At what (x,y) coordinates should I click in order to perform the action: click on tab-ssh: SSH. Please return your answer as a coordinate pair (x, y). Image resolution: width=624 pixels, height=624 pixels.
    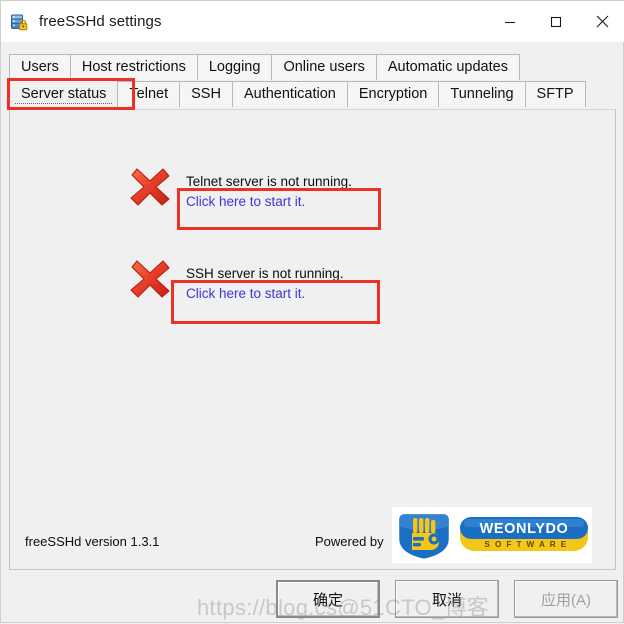
    Looking at the image, I should click on (206, 94).